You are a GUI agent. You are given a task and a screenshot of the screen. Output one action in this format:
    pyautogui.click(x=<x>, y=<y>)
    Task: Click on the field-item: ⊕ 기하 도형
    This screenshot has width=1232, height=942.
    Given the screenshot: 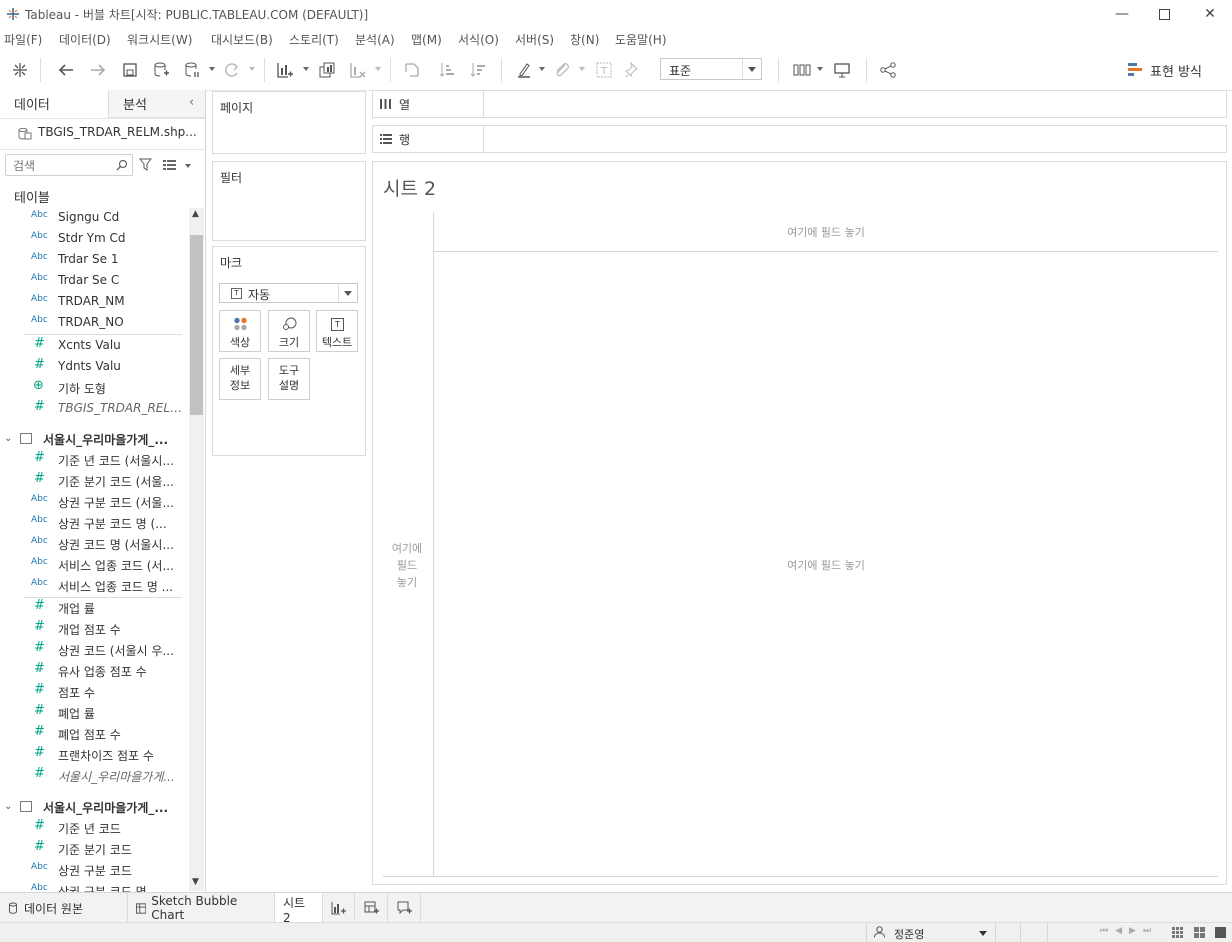 What is the action you would take?
    pyautogui.click(x=95, y=387)
    